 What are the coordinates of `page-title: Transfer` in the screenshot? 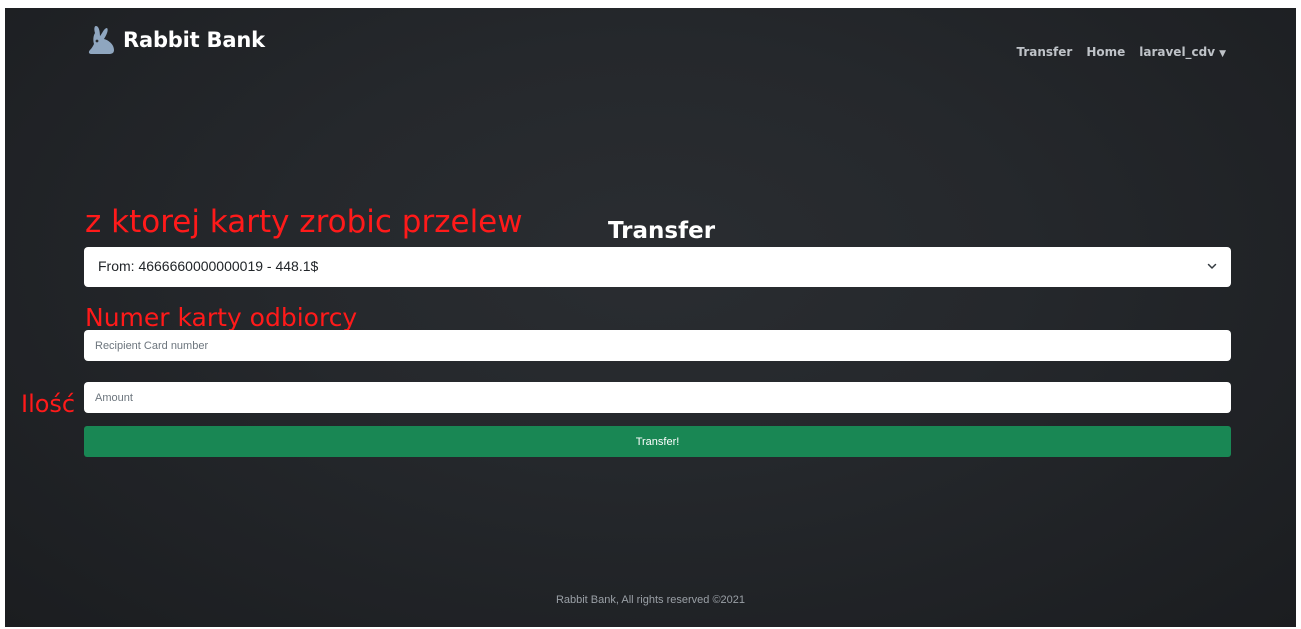 It's located at (662, 231).